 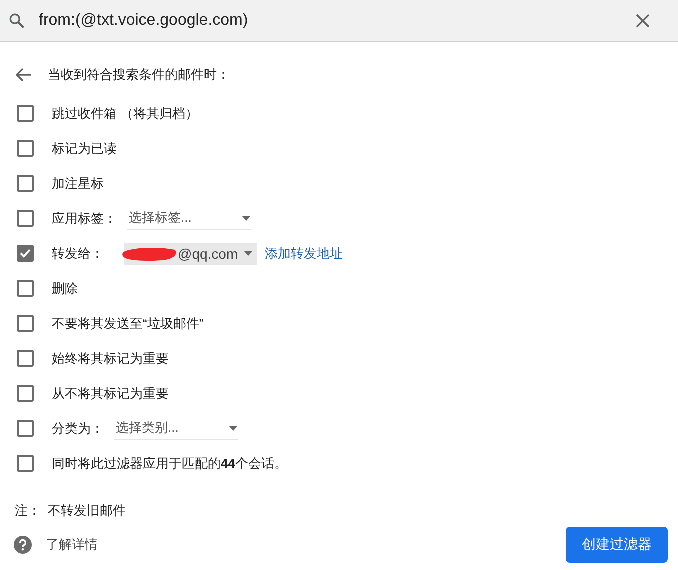 What do you see at coordinates (617, 545) in the screenshot?
I see `create-filter-button: 创建过滤器` at bounding box center [617, 545].